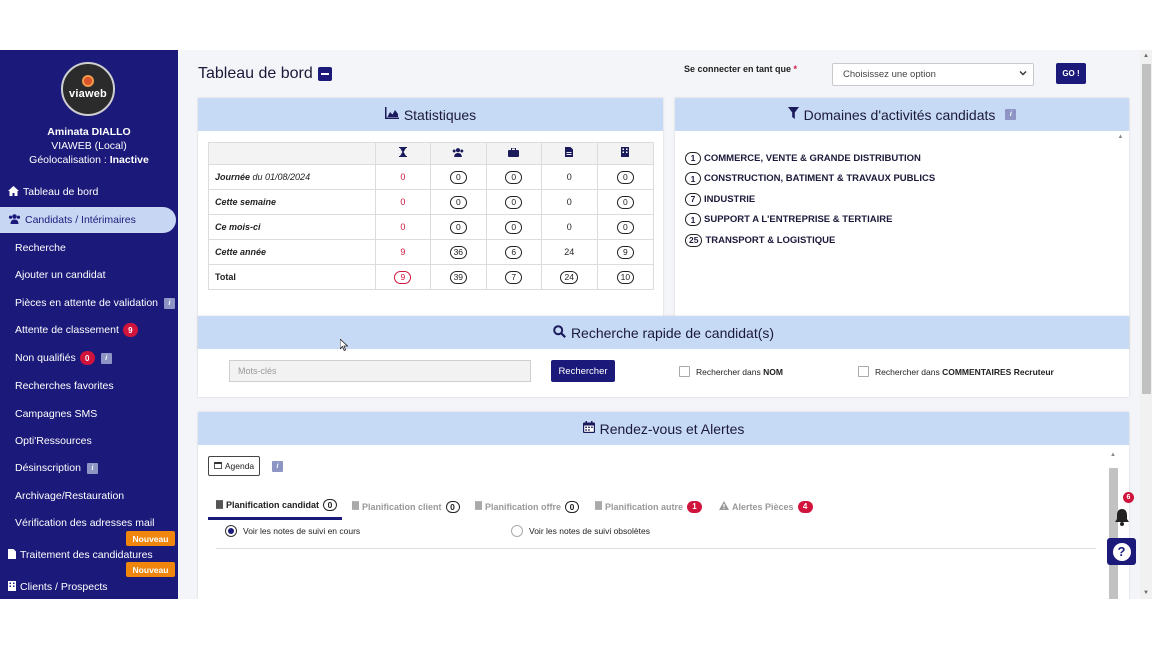 The width and height of the screenshot is (1152, 648). What do you see at coordinates (810, 158) in the screenshot?
I see `domain-item: 1 COMMERCE, VENTE & GRANDE DISTRIBUTION` at bounding box center [810, 158].